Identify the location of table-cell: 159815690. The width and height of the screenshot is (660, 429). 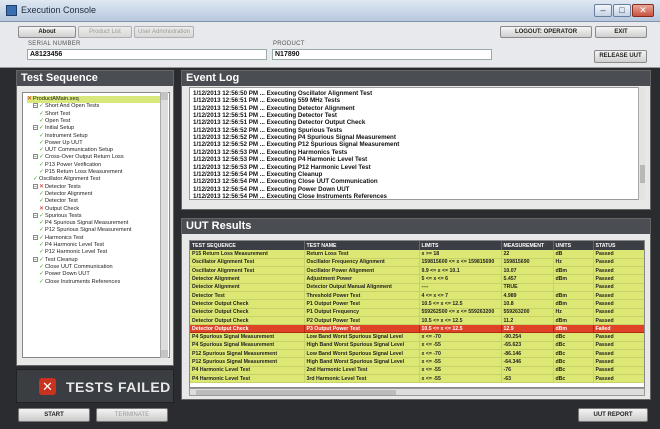
(527, 263).